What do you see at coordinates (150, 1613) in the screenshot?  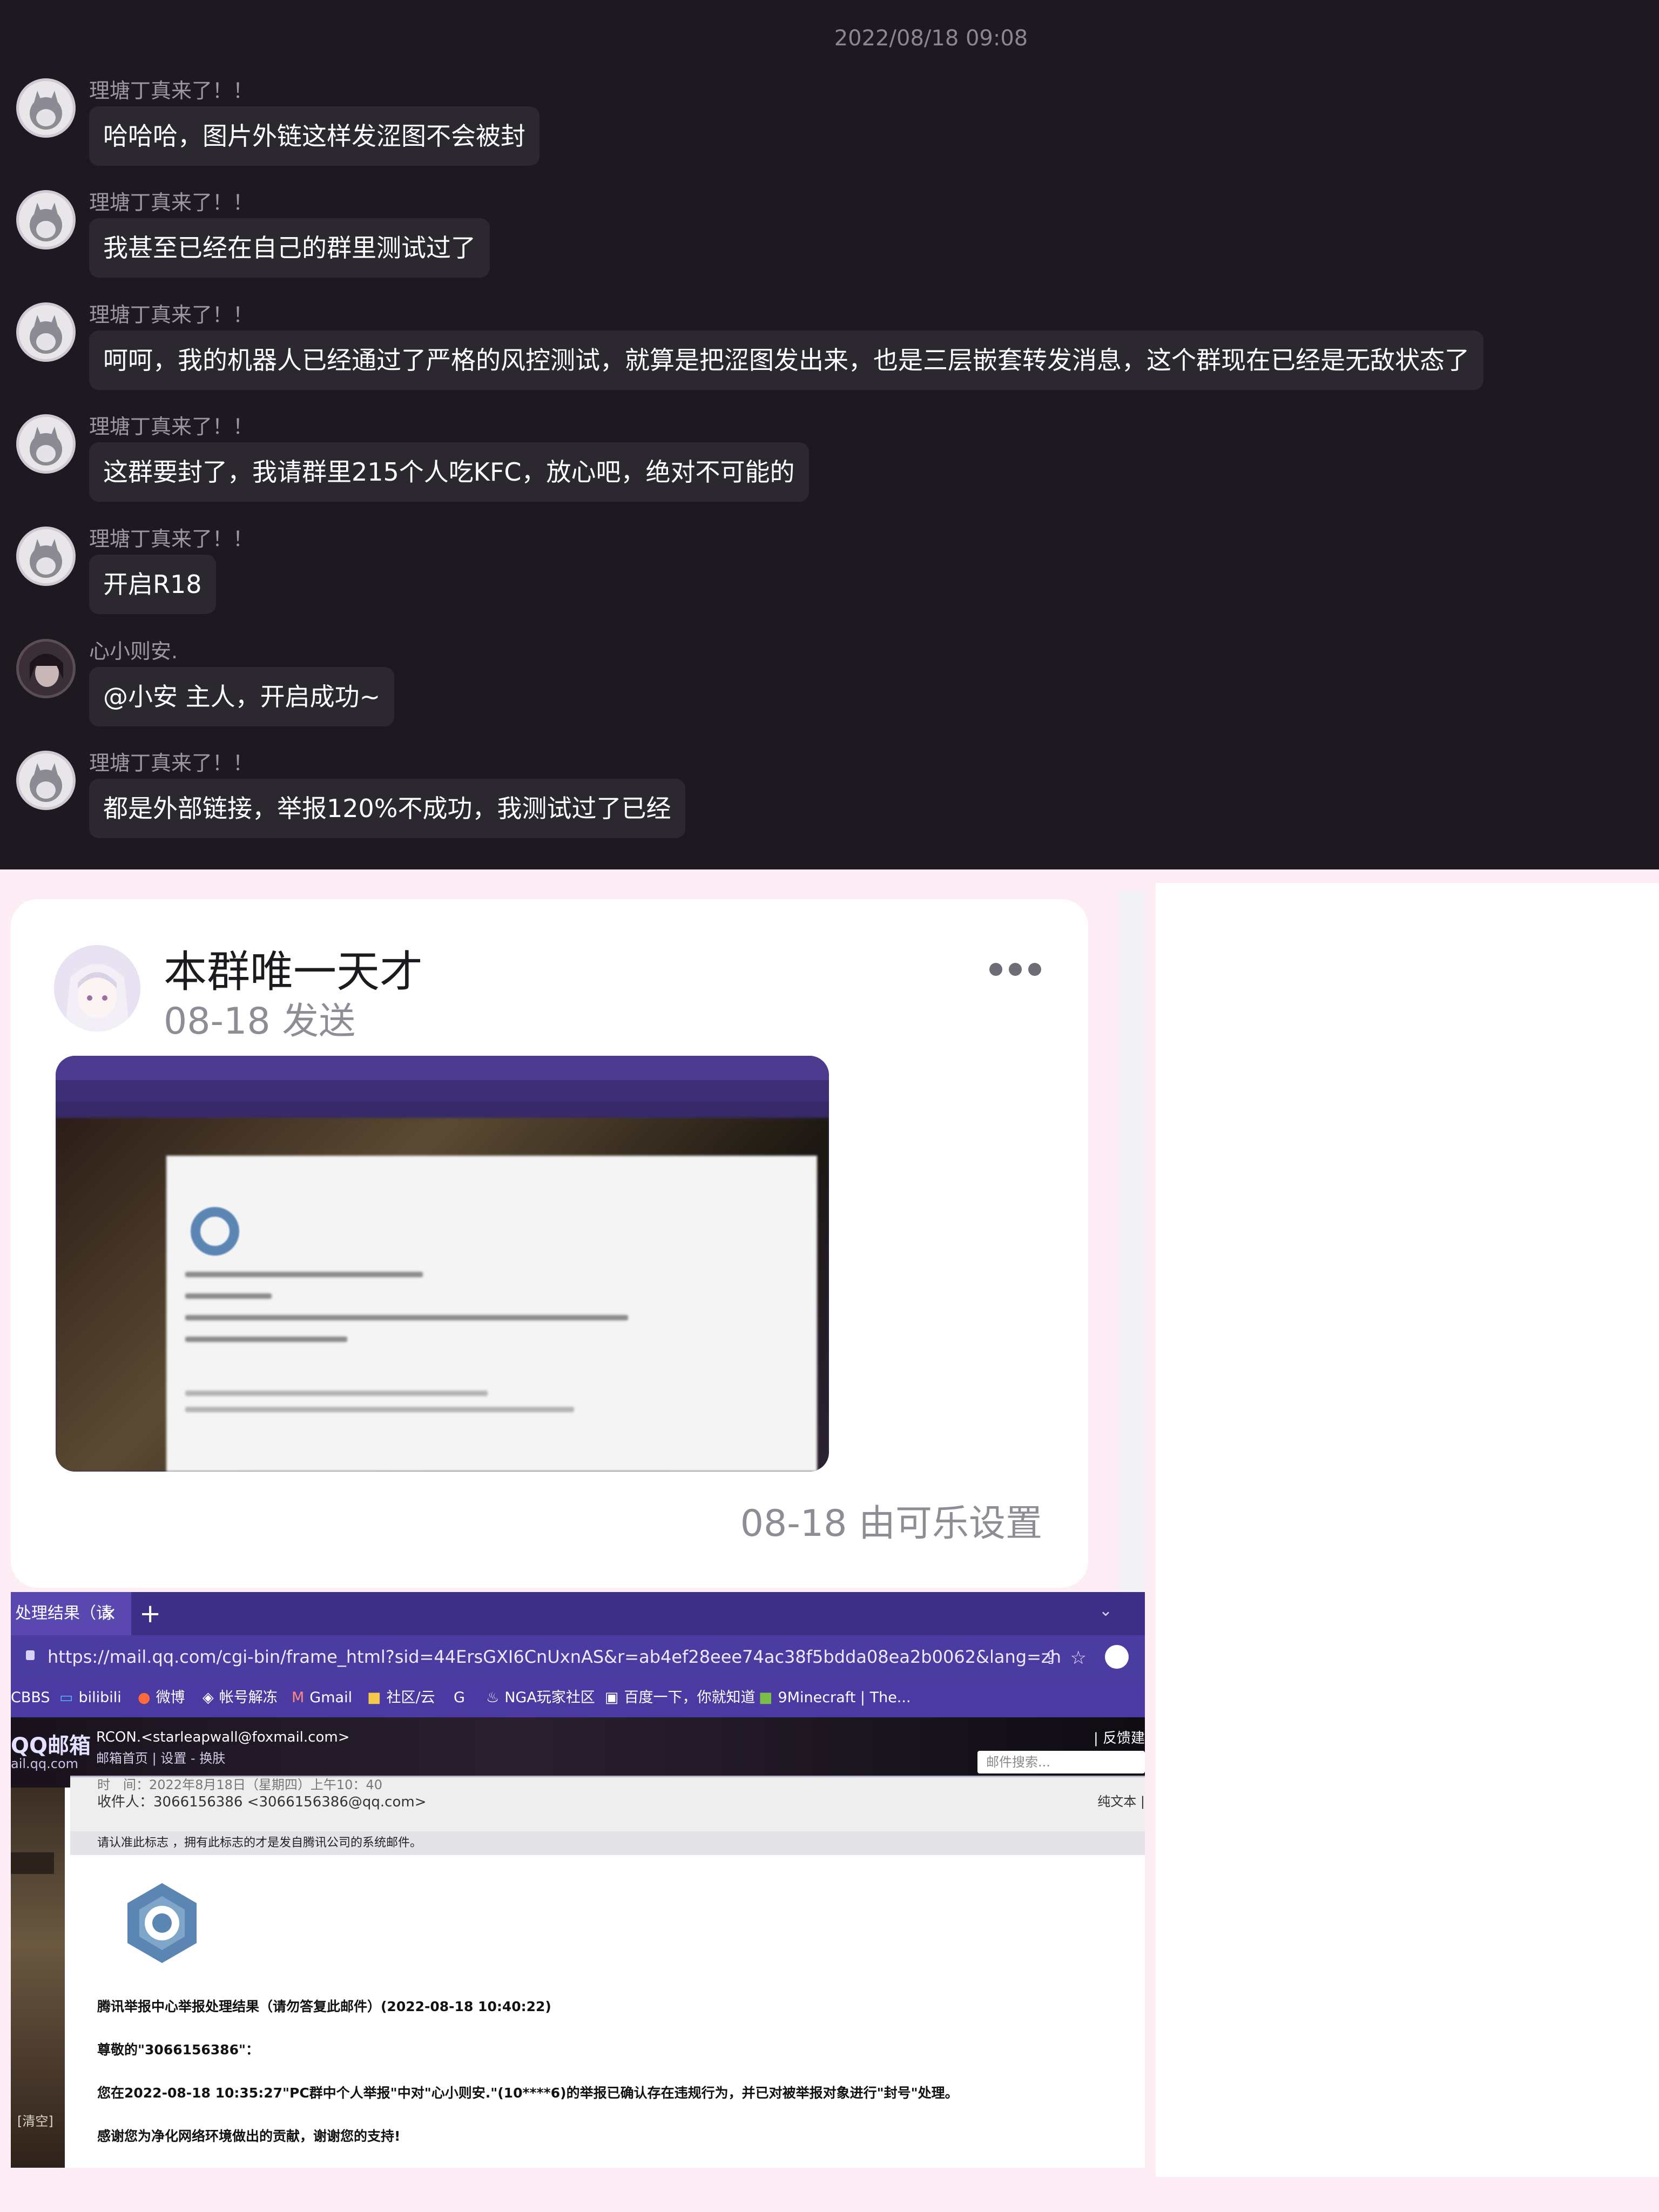 I see `new-tab-button: +` at bounding box center [150, 1613].